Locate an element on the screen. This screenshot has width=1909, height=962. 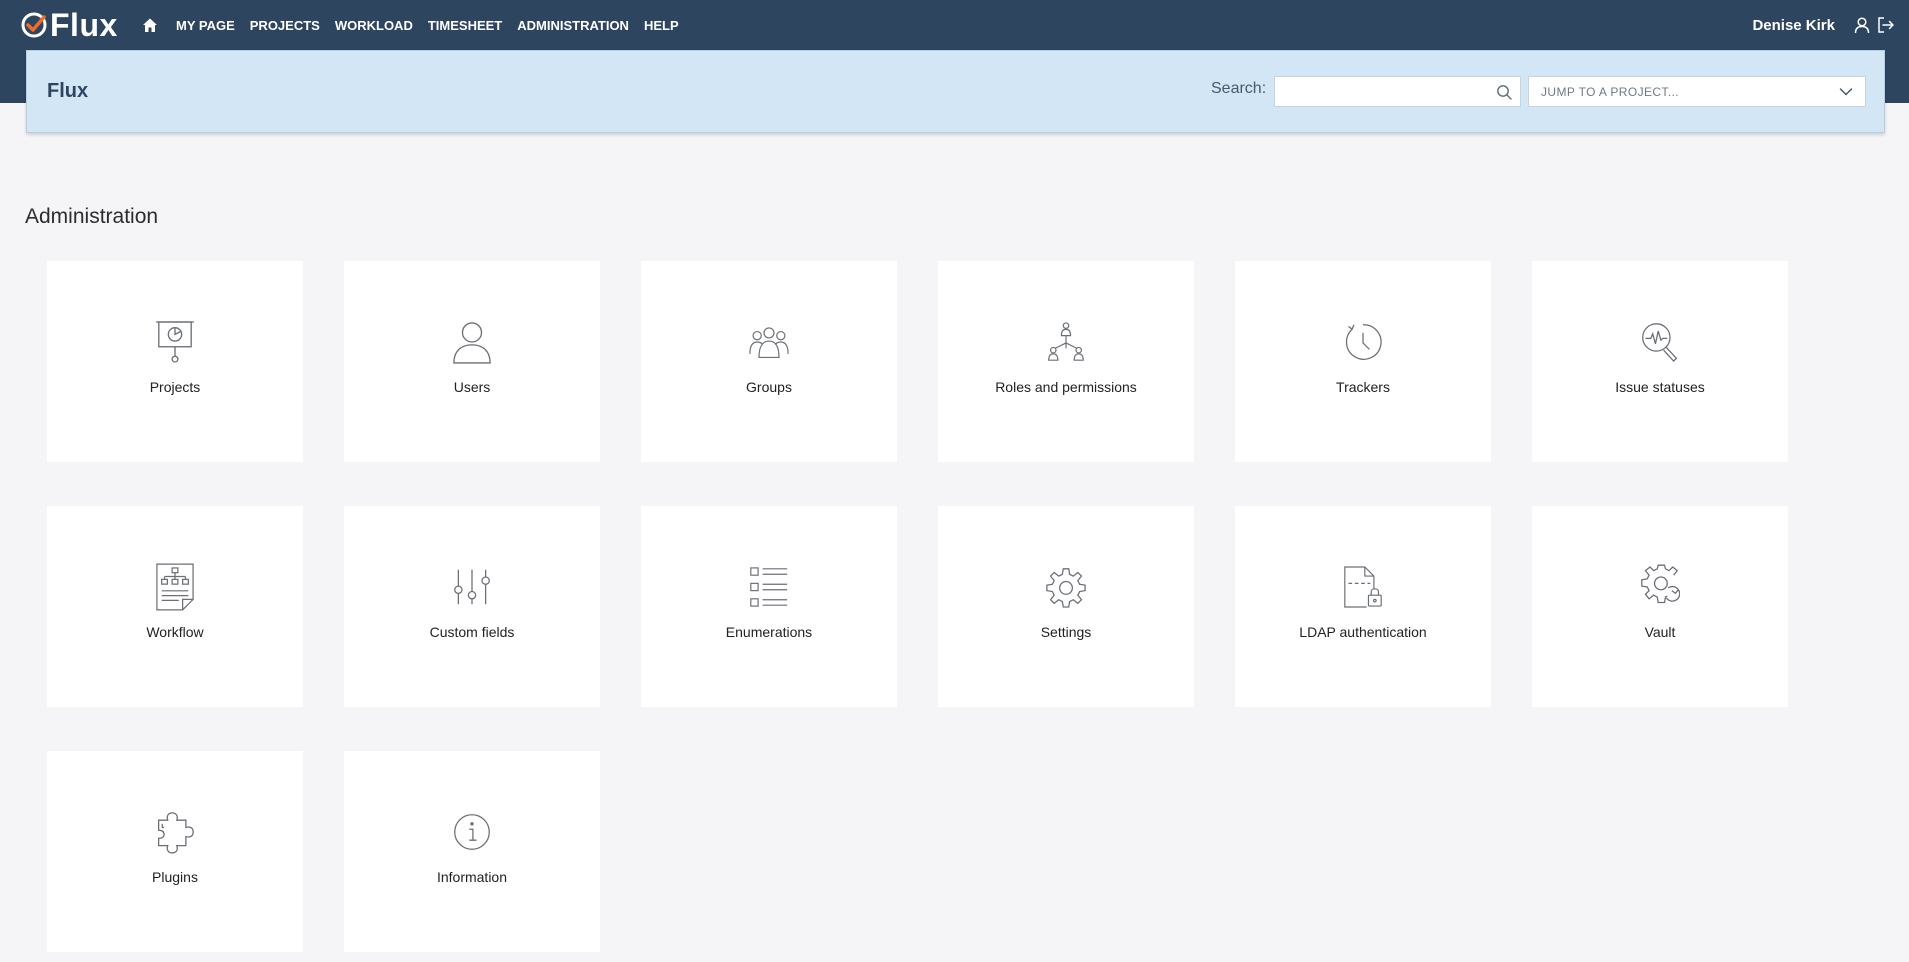
logo-text: Flux is located at coordinates (84, 25).